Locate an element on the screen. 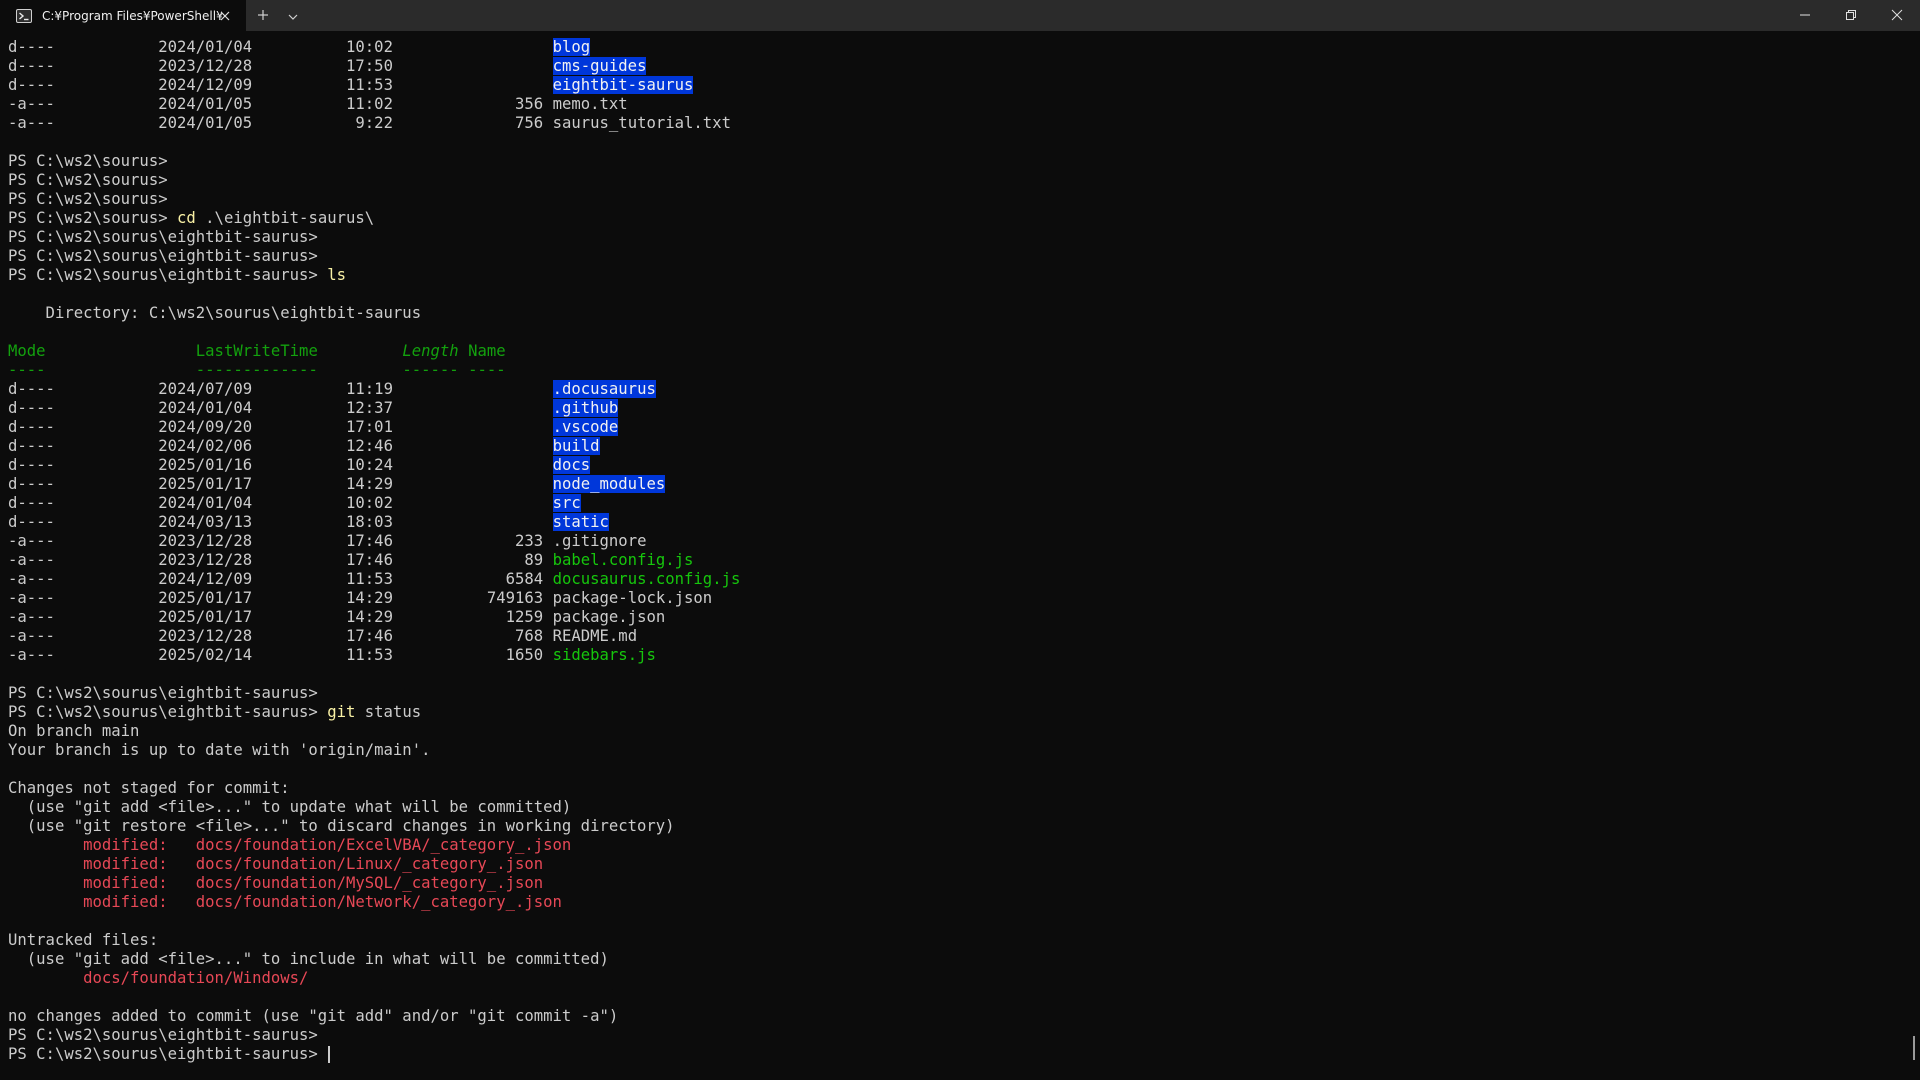 The width and height of the screenshot is (1920, 1080). command-name: git is located at coordinates (341, 712).